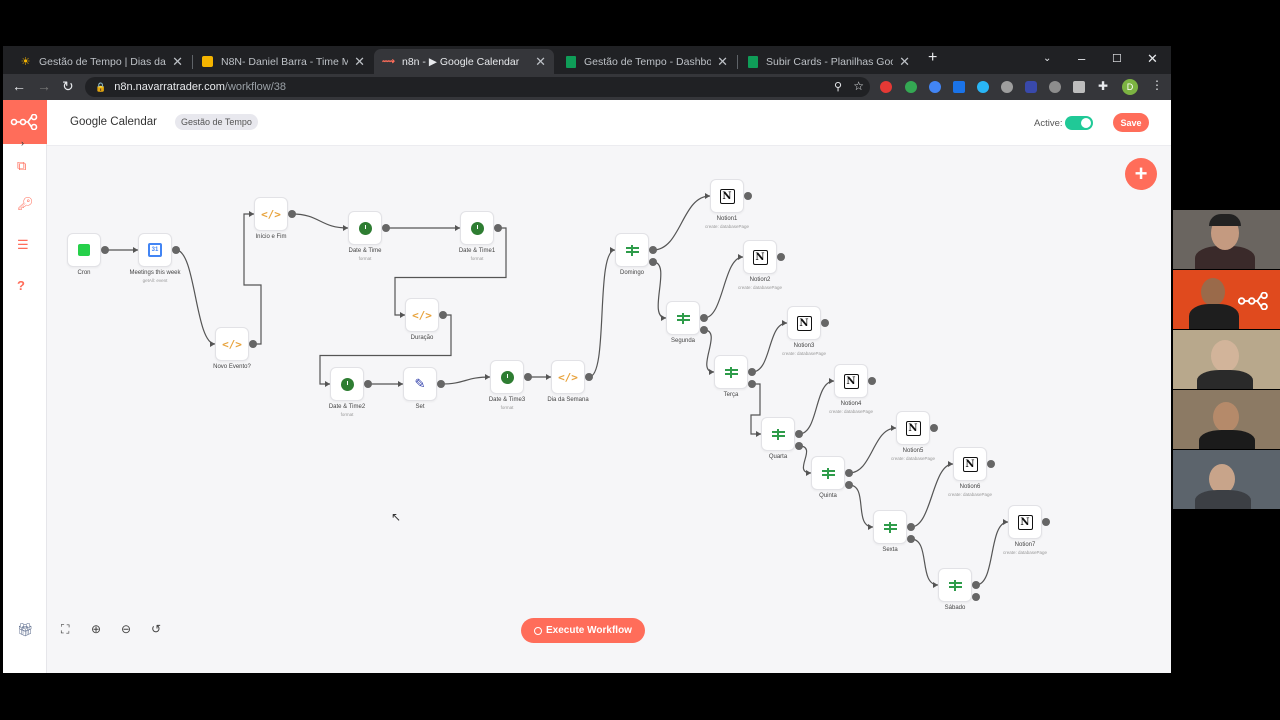  What do you see at coordinates (130, 631) in the screenshot?
I see `zoom-out-icon: ⊖` at bounding box center [130, 631].